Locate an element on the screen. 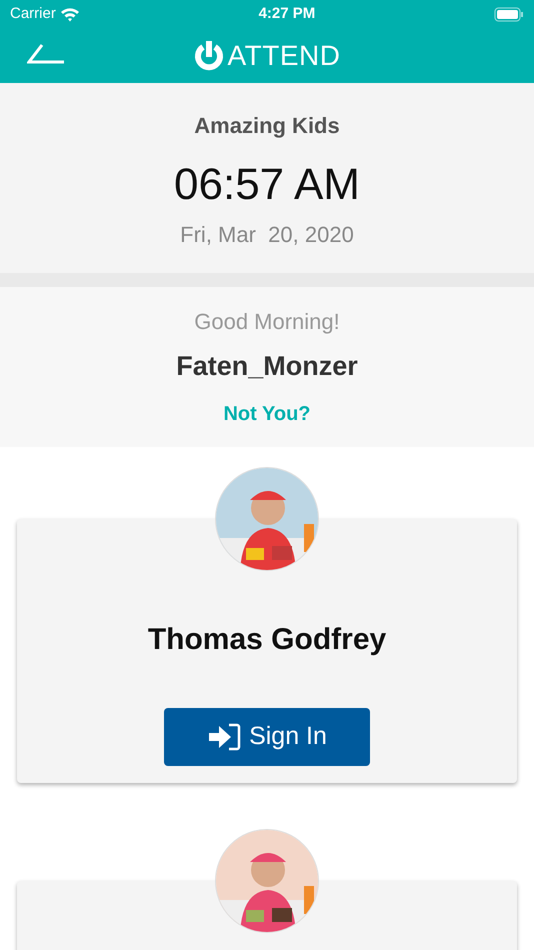 The height and width of the screenshot is (950, 534). date-text: Fri, Mar 20, 2020 is located at coordinates (267, 235).